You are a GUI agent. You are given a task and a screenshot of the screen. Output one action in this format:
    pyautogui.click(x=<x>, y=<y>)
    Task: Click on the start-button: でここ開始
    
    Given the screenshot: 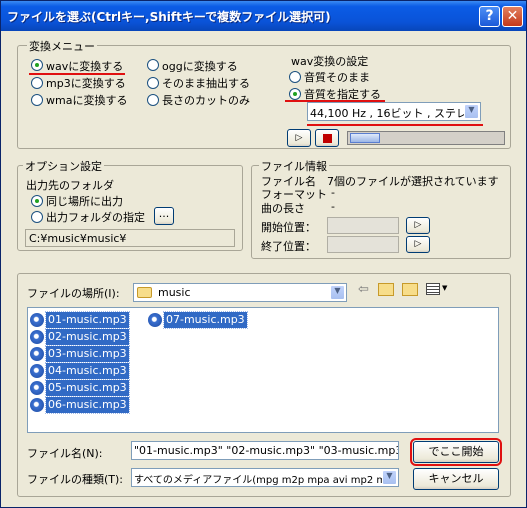 What is the action you would take?
    pyautogui.click(x=456, y=452)
    